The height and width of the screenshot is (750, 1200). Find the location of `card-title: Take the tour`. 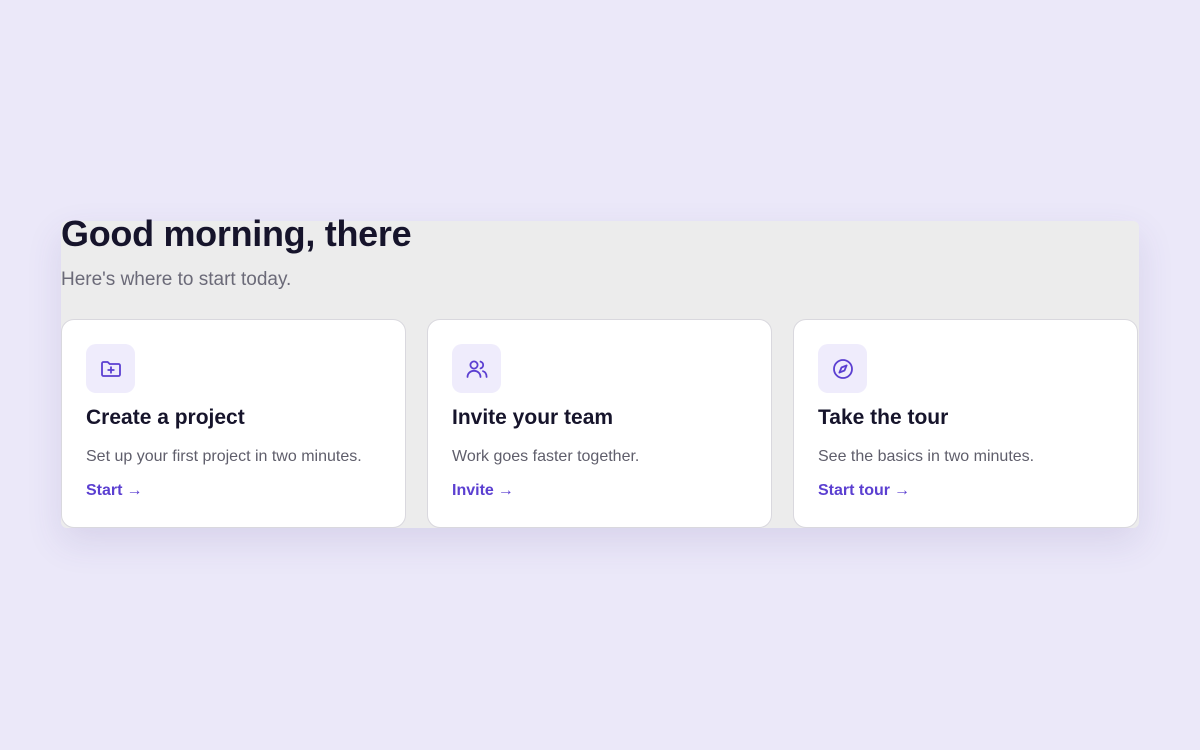

card-title: Take the tour is located at coordinates (883, 417).